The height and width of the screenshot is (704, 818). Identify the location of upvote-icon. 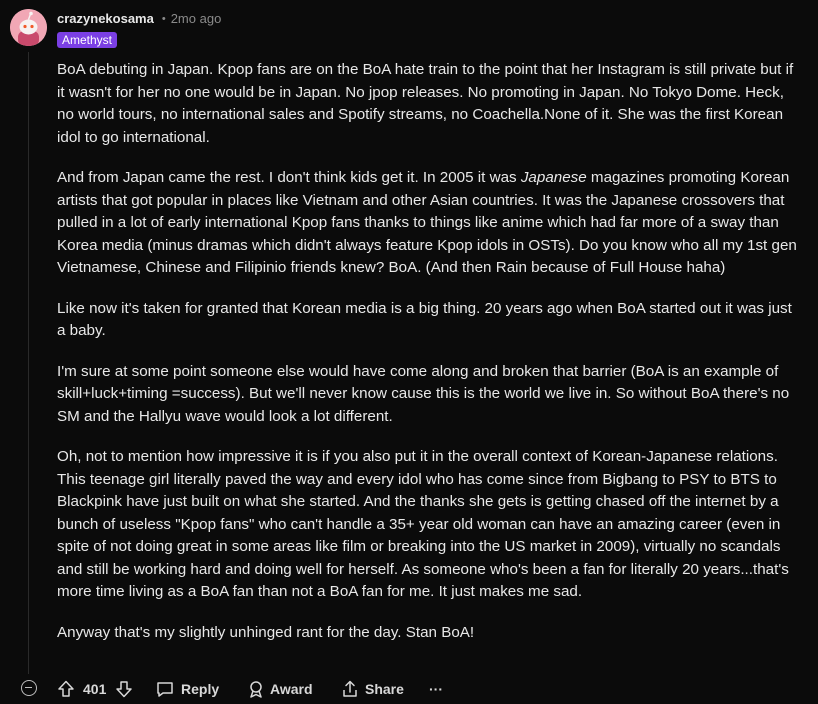
(66, 689).